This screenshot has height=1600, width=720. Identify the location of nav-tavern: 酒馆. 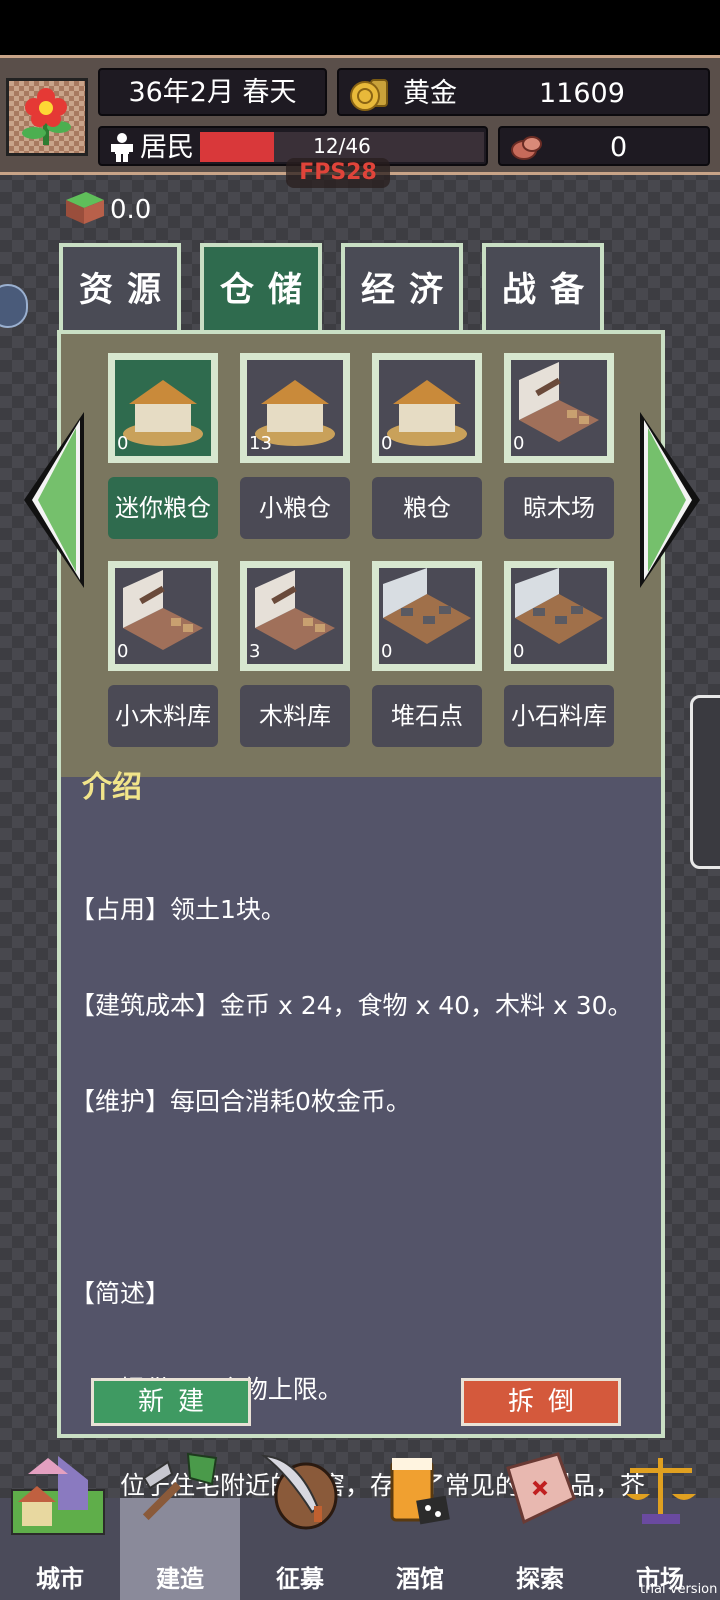
(420, 1529).